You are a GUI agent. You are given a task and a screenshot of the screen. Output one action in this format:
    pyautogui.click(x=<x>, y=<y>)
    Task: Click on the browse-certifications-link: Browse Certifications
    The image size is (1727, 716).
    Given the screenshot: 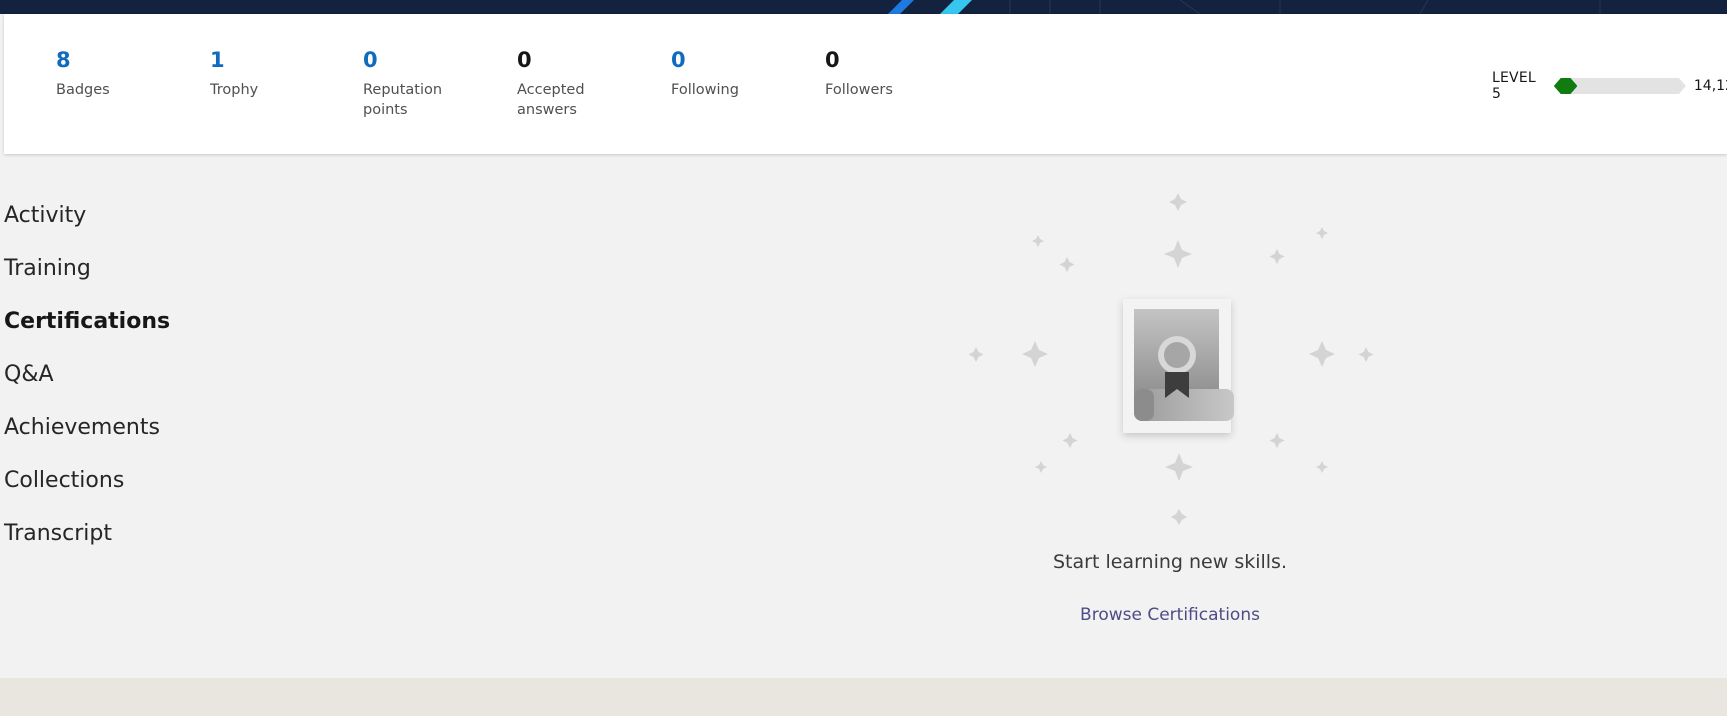 What is the action you would take?
    pyautogui.click(x=1170, y=615)
    